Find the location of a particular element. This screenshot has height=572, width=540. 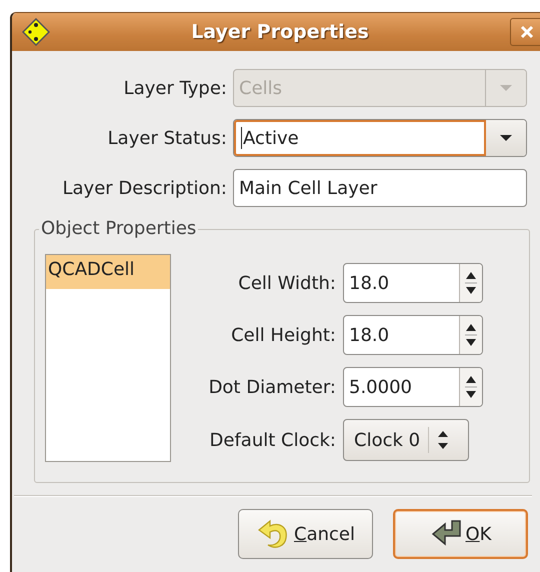

text-field: Main Cell Layer is located at coordinates (380, 188).